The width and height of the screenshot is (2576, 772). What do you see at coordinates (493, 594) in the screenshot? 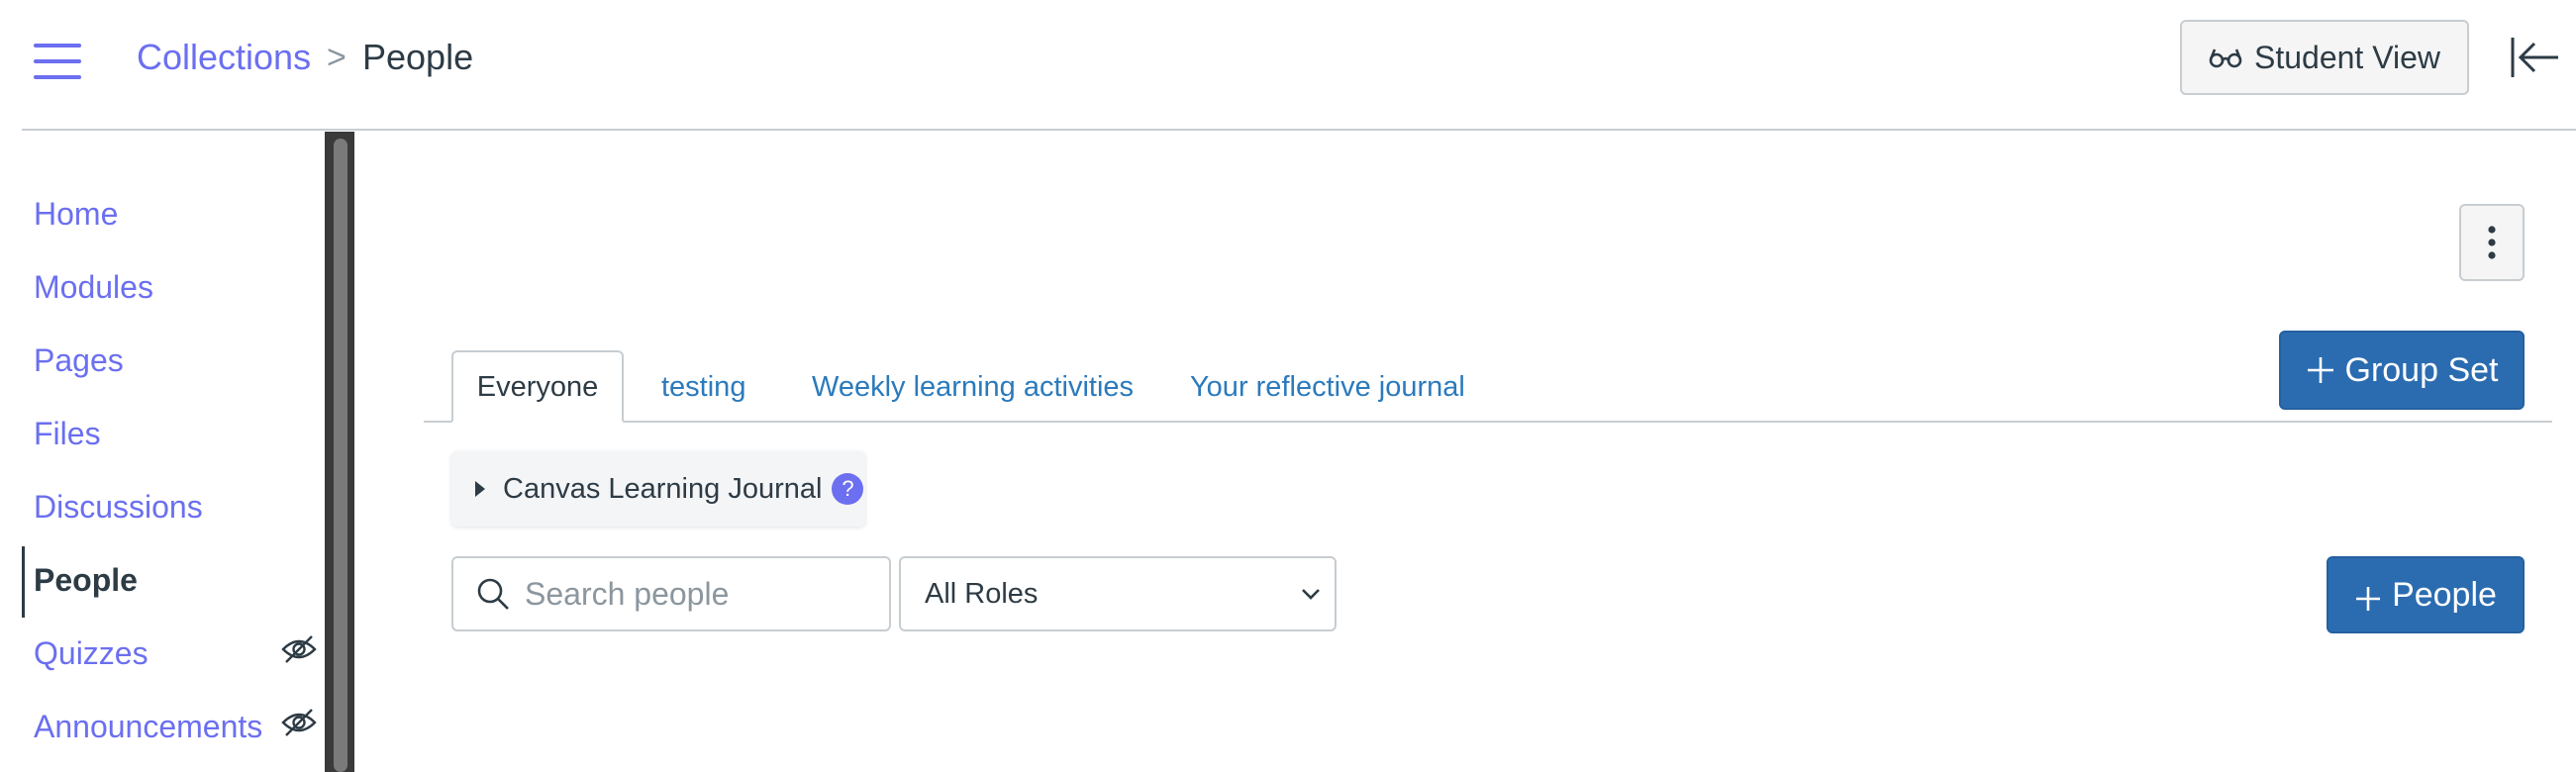
I see `search-icon` at bounding box center [493, 594].